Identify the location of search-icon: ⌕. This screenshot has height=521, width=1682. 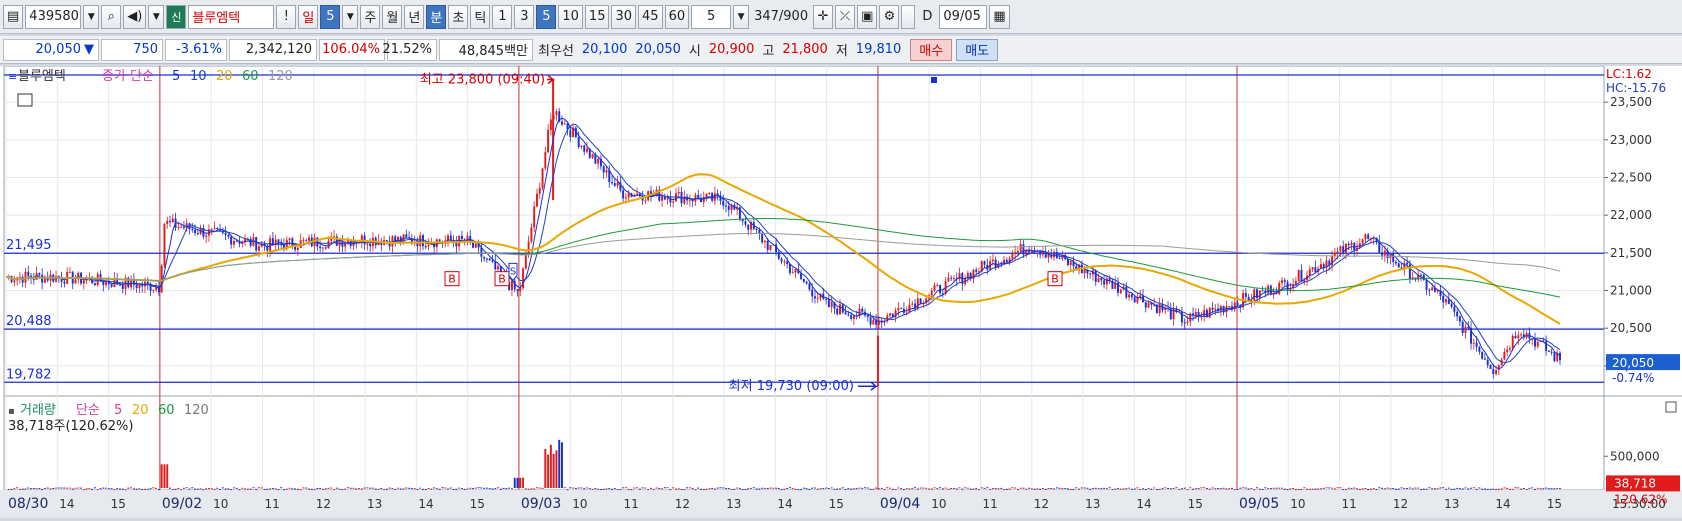
(111, 16).